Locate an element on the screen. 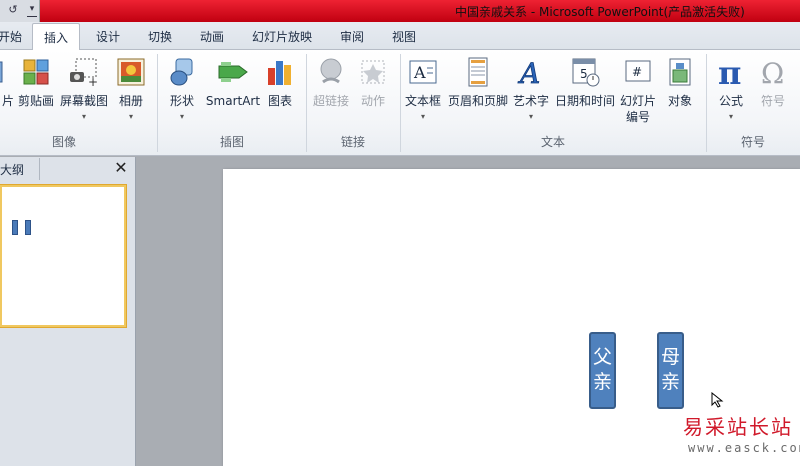  tab-design: 设计 is located at coordinates (108, 39).